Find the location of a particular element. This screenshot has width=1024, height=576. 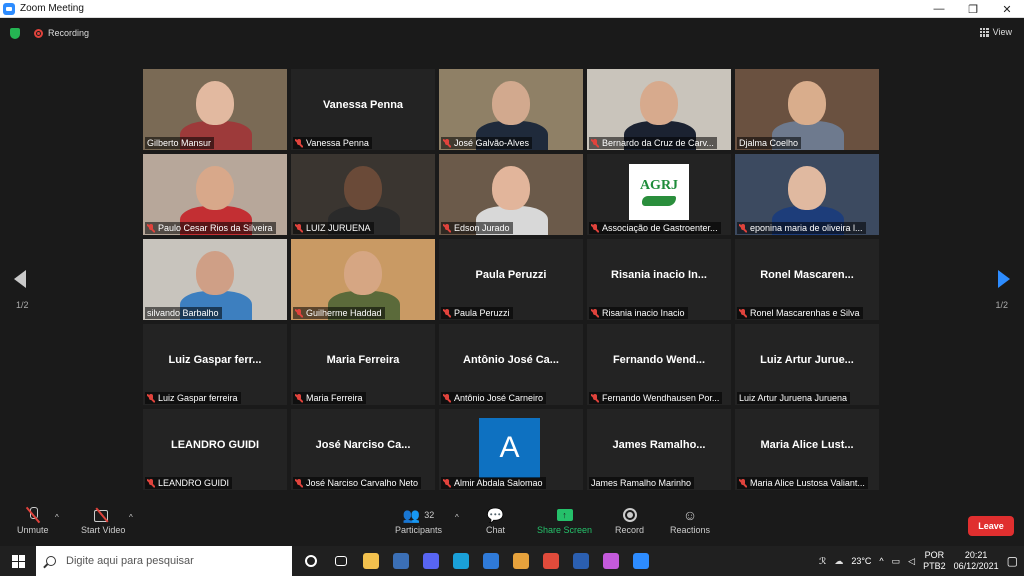

start-button is located at coordinates (18, 561).